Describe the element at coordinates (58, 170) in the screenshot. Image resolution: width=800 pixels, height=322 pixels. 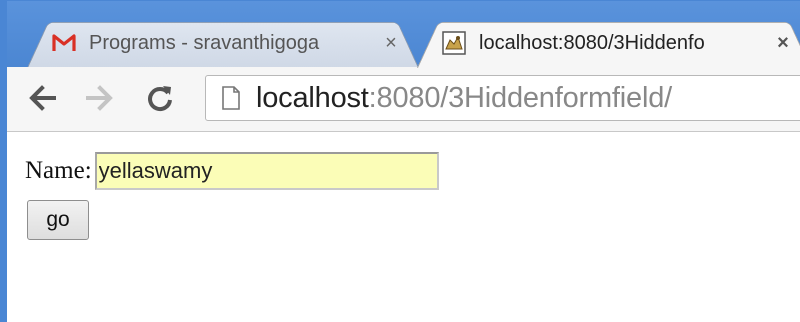
I see `name-label: Name:` at that location.